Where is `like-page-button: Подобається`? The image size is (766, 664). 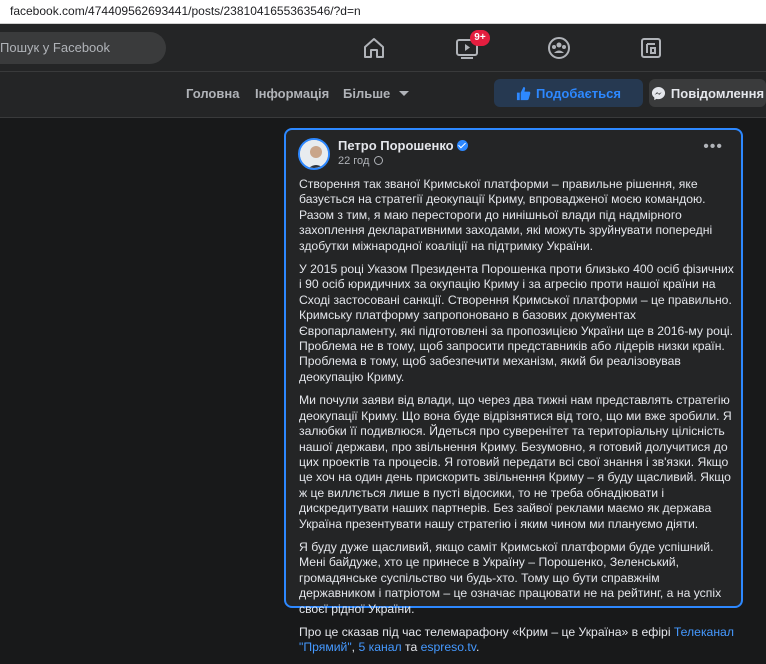 like-page-button: Подобається is located at coordinates (568, 93).